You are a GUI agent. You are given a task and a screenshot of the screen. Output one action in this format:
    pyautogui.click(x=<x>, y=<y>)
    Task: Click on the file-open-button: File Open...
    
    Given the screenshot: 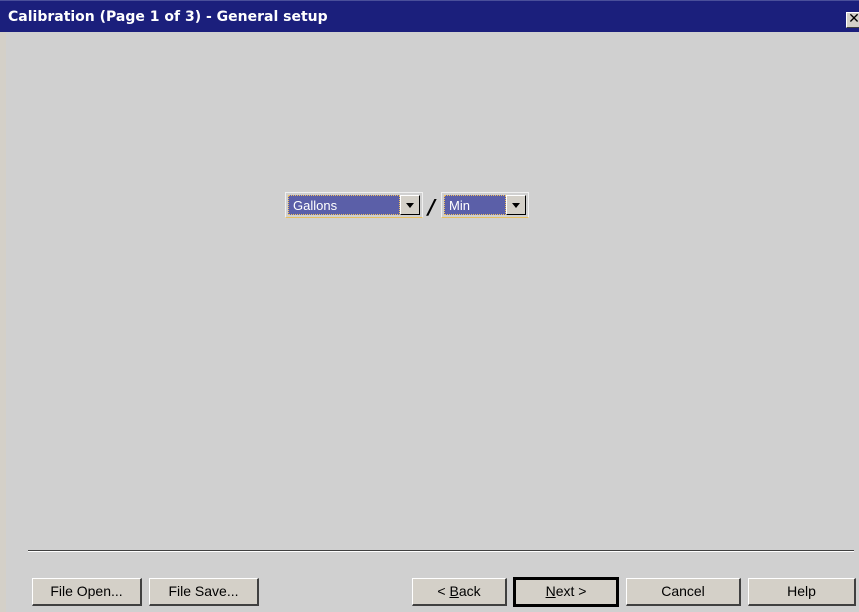 What is the action you would take?
    pyautogui.click(x=87, y=592)
    